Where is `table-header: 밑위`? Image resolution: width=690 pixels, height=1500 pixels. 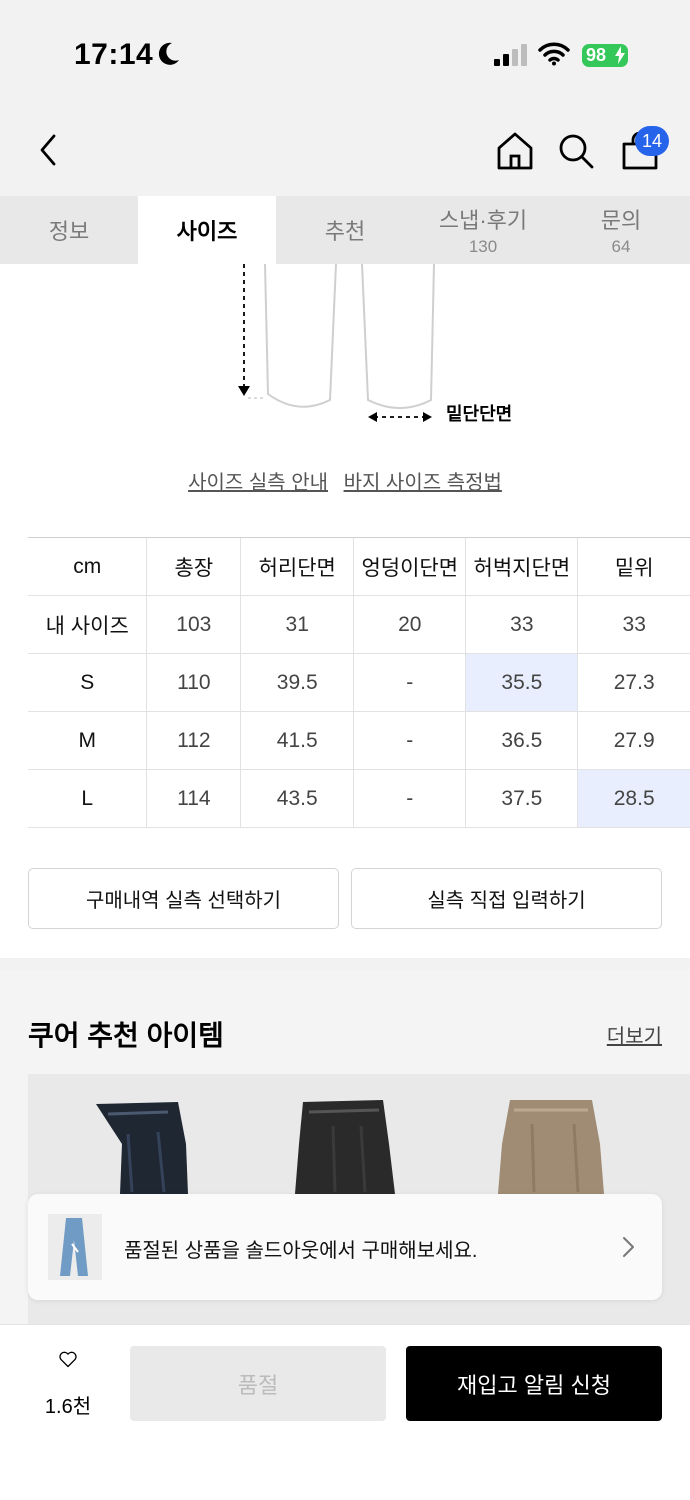 table-header: 밑위 is located at coordinates (633, 566).